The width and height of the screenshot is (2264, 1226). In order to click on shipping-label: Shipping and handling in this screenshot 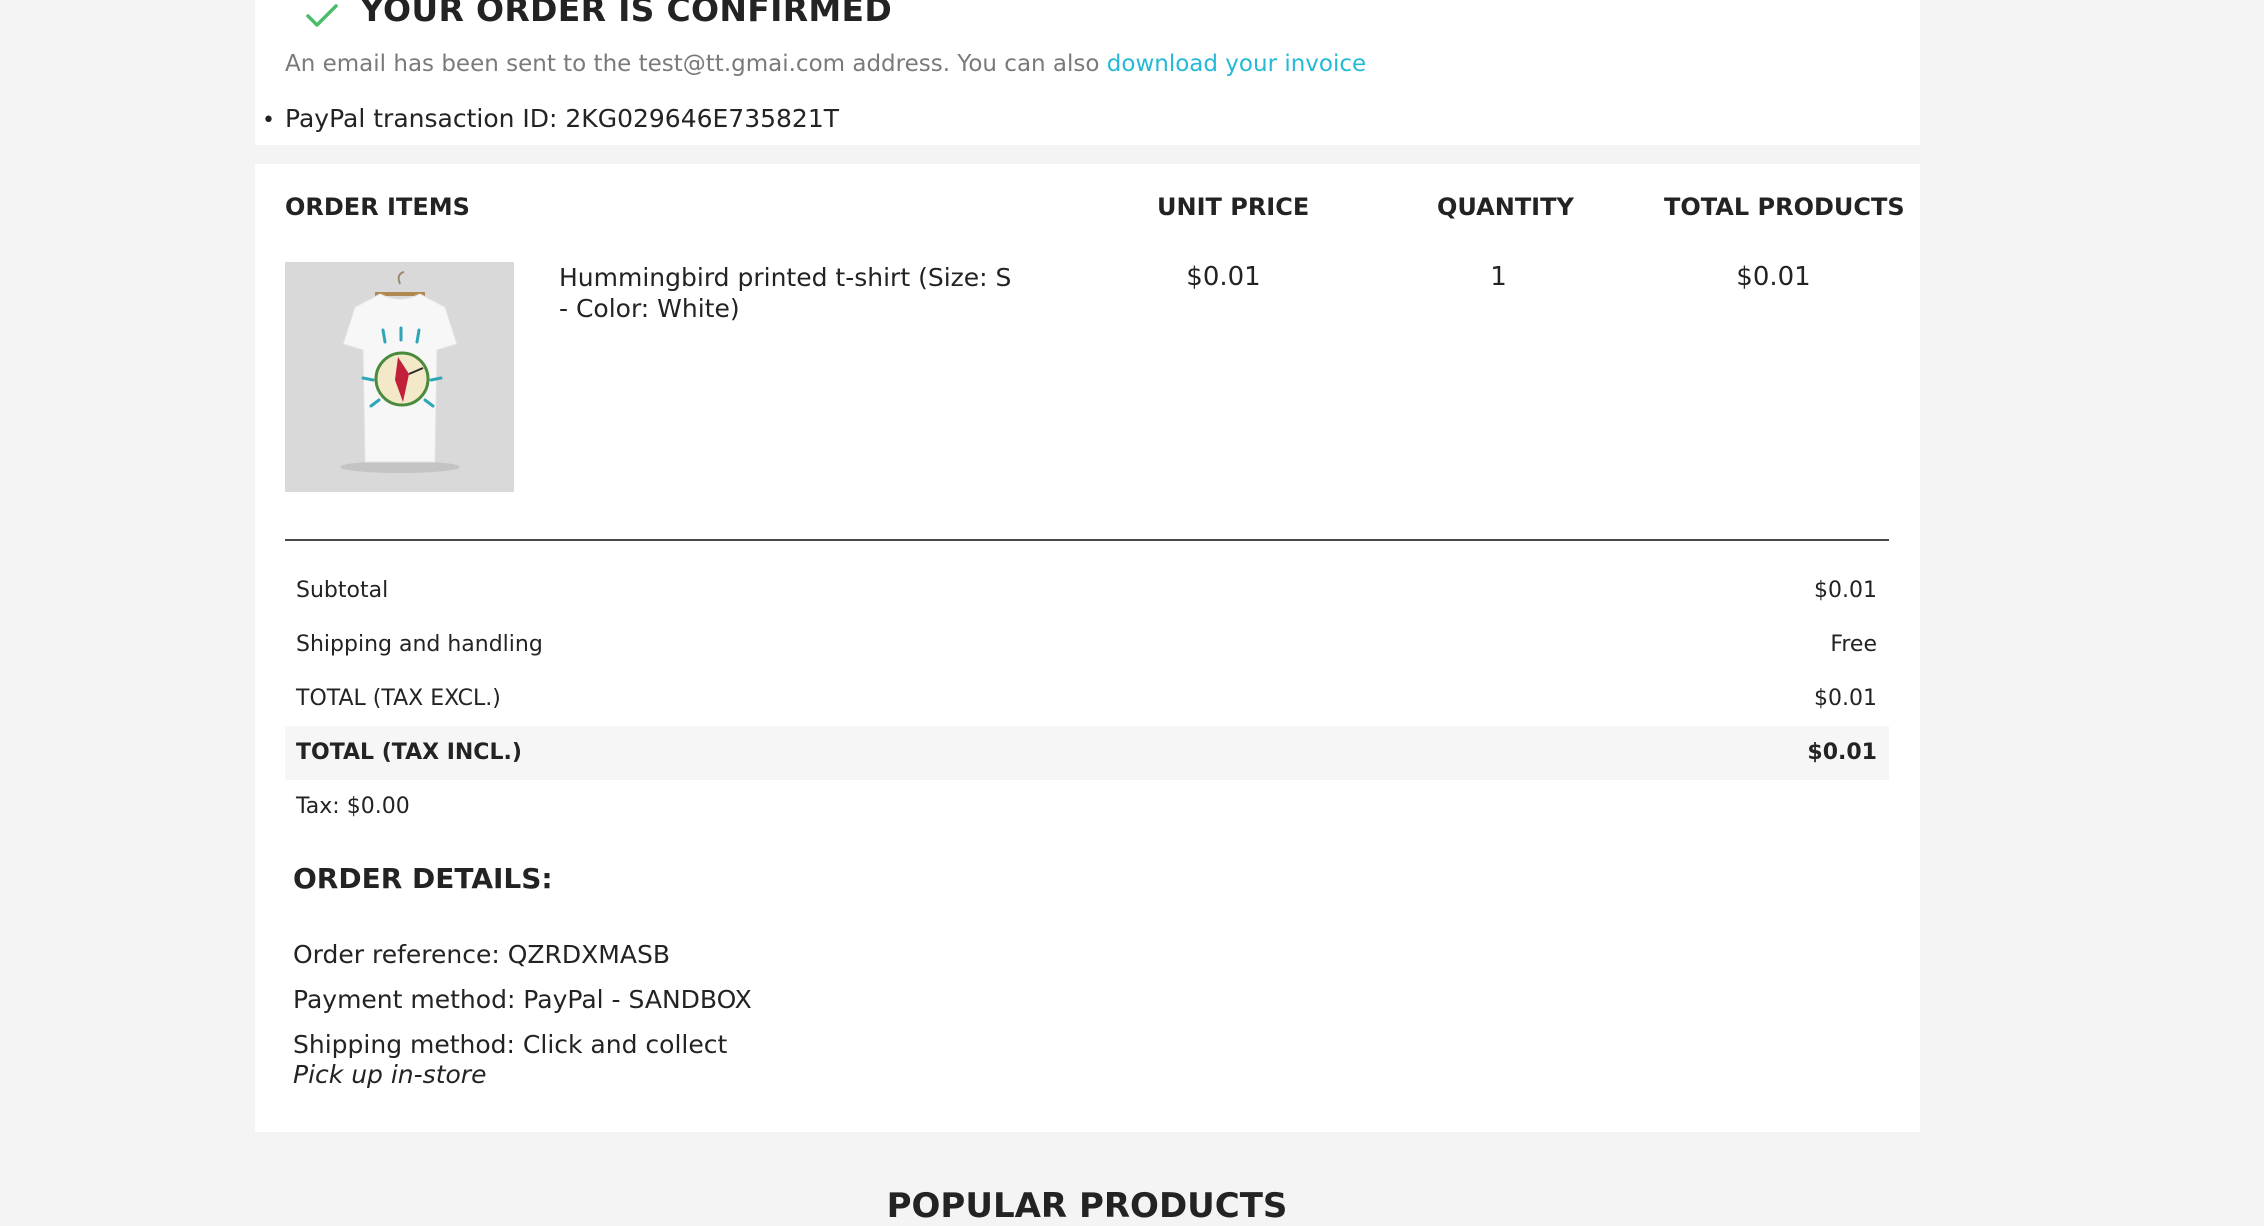, I will do `click(419, 644)`.